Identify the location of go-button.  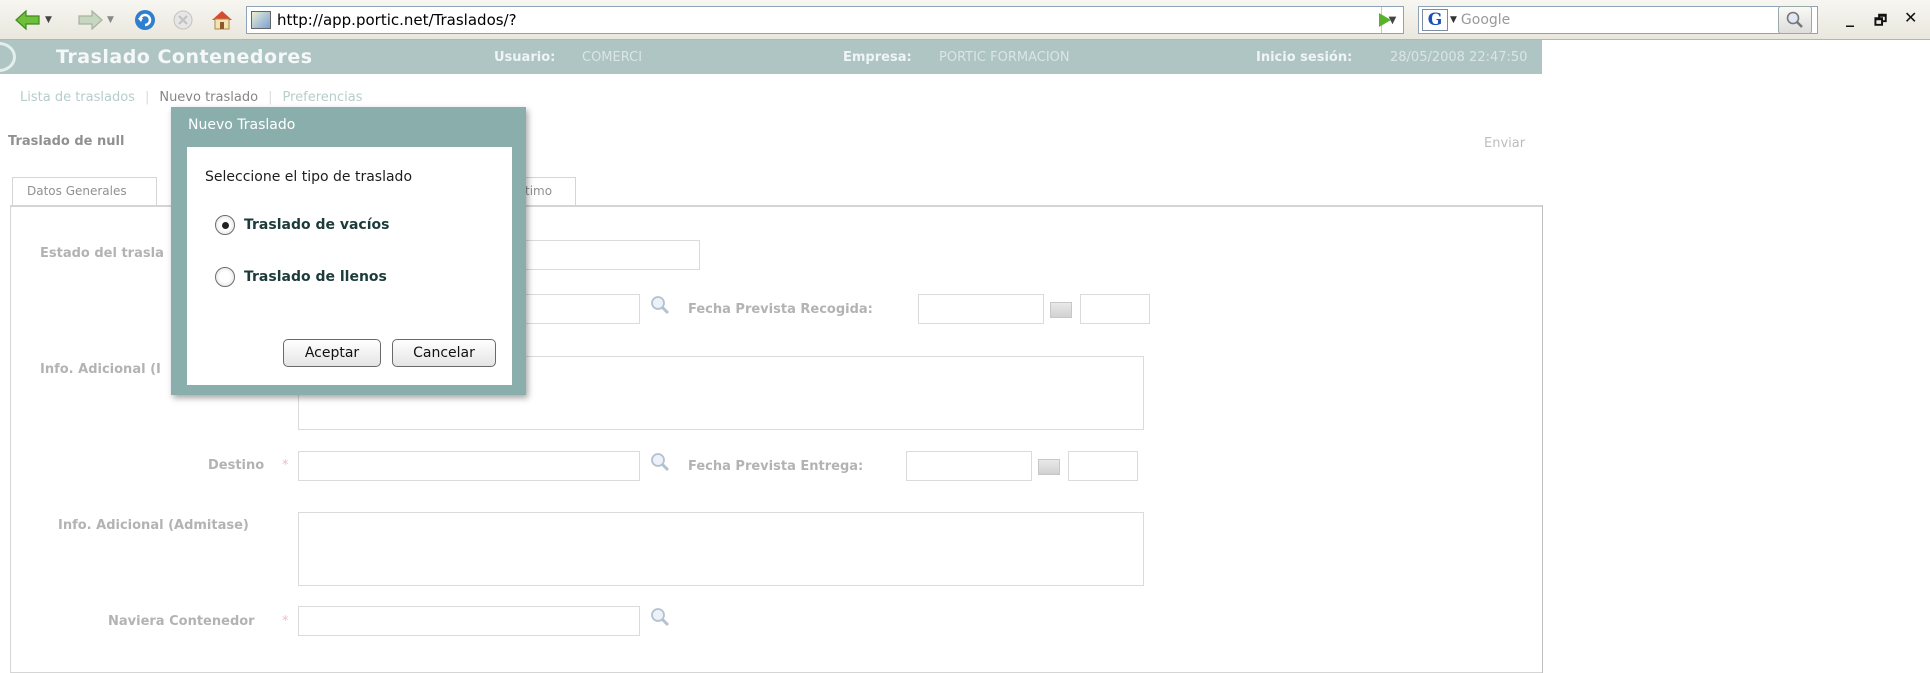
(1385, 20).